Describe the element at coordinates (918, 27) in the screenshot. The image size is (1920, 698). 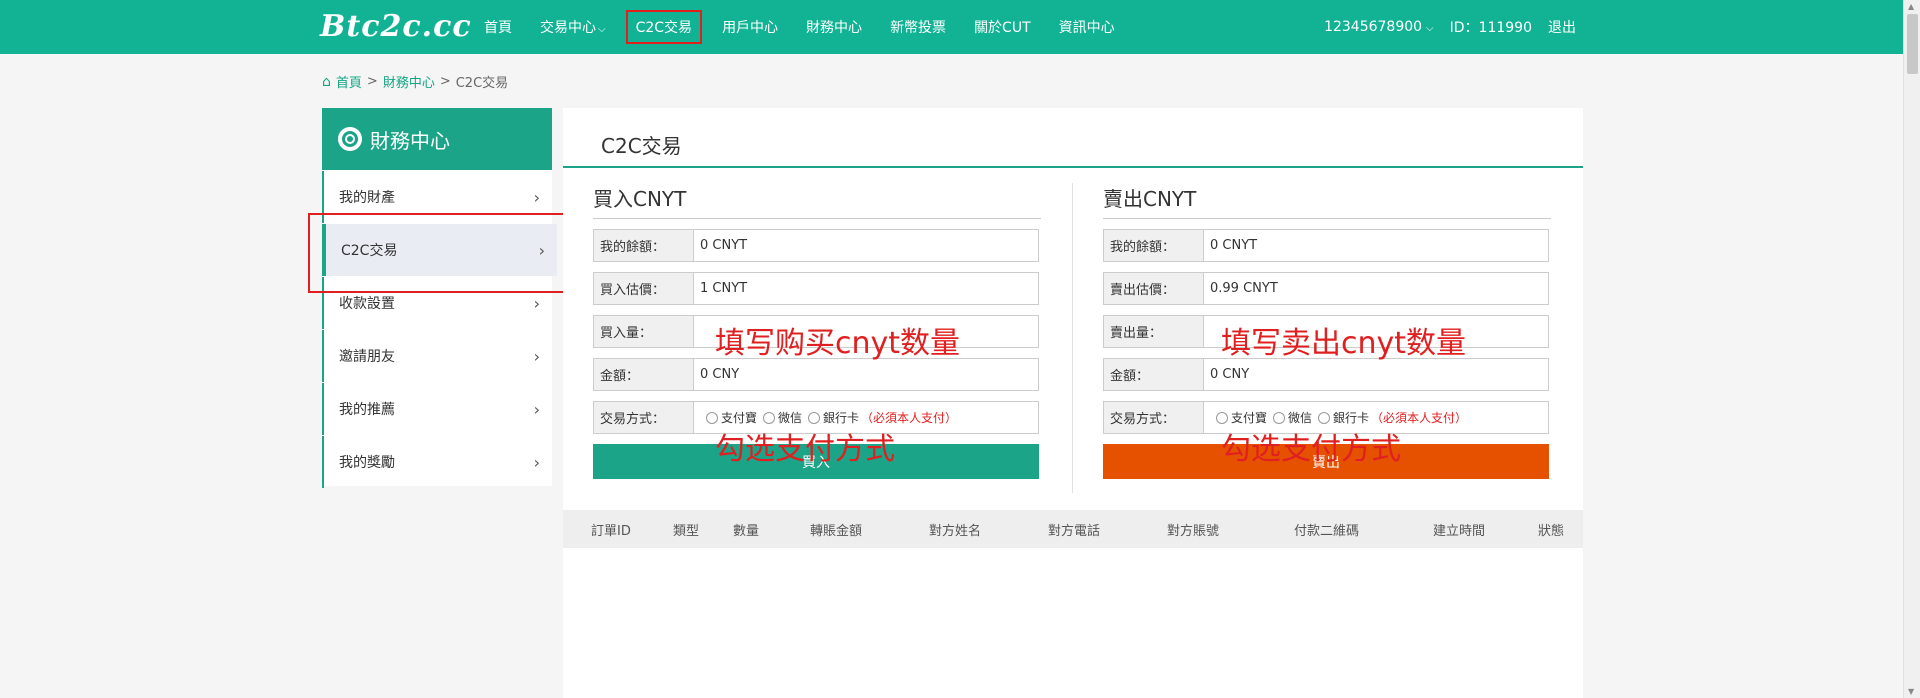
I see `nav-item-coin-vote: 新幣投票` at that location.